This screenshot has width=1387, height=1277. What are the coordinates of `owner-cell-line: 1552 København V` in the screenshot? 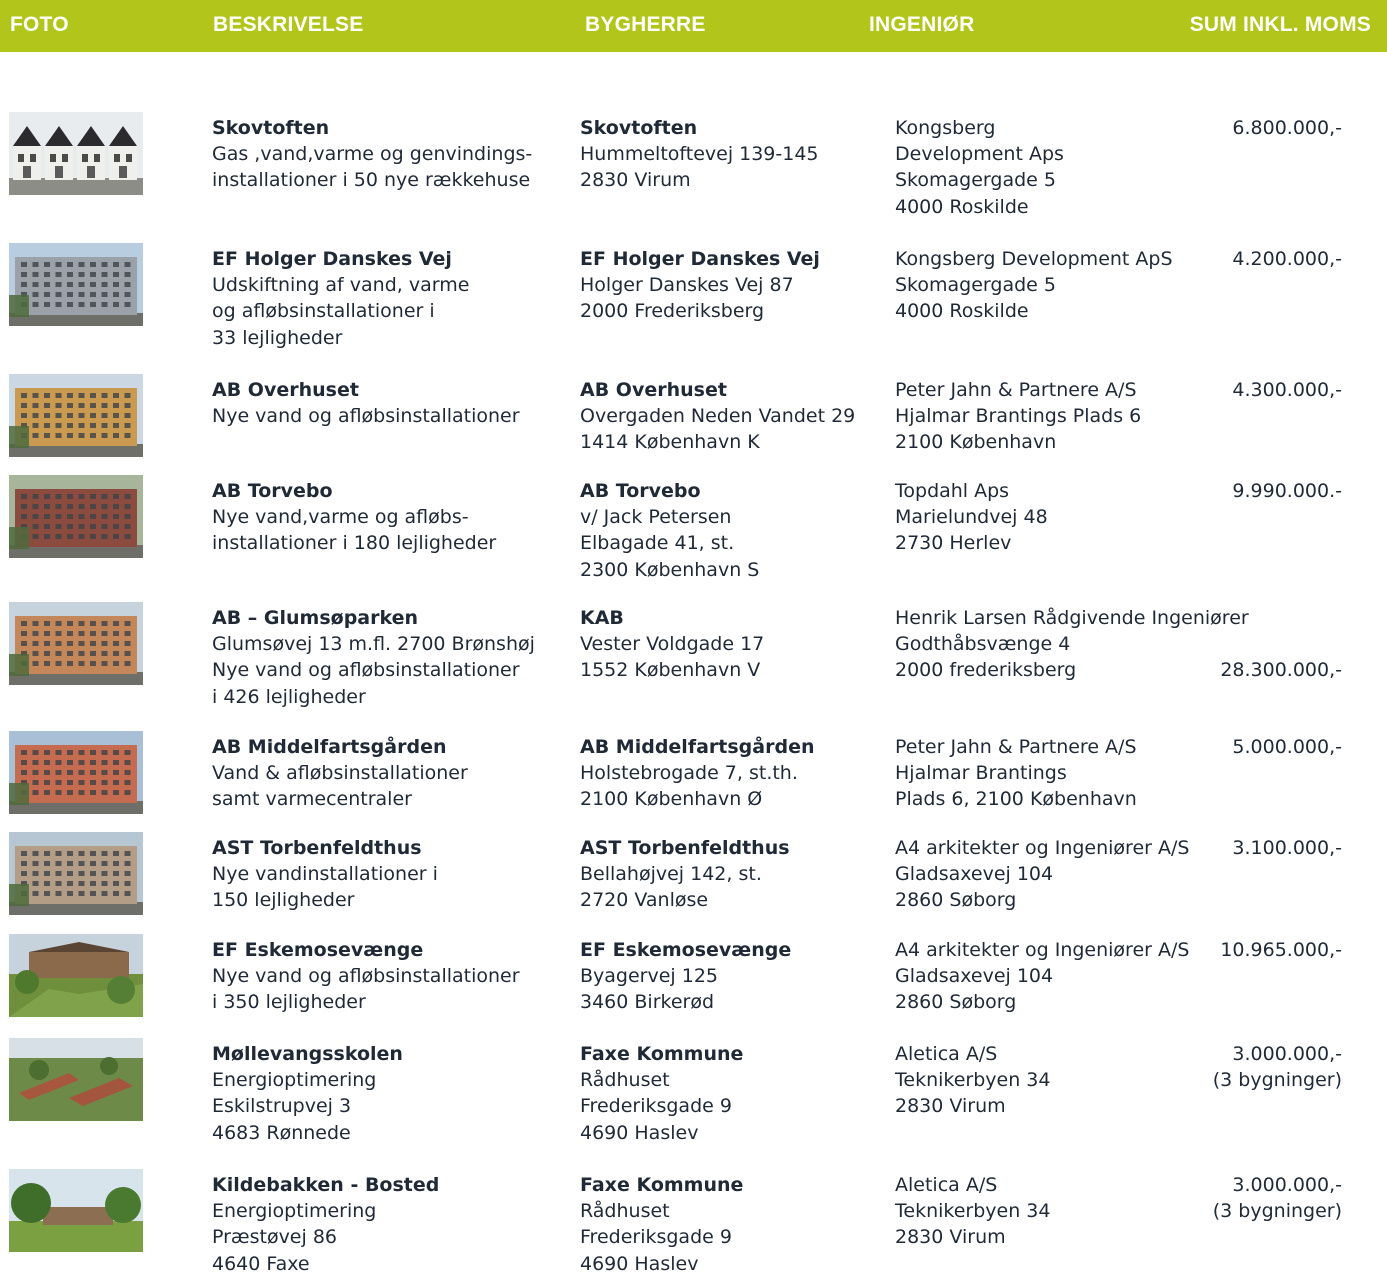 It's located at (670, 670).